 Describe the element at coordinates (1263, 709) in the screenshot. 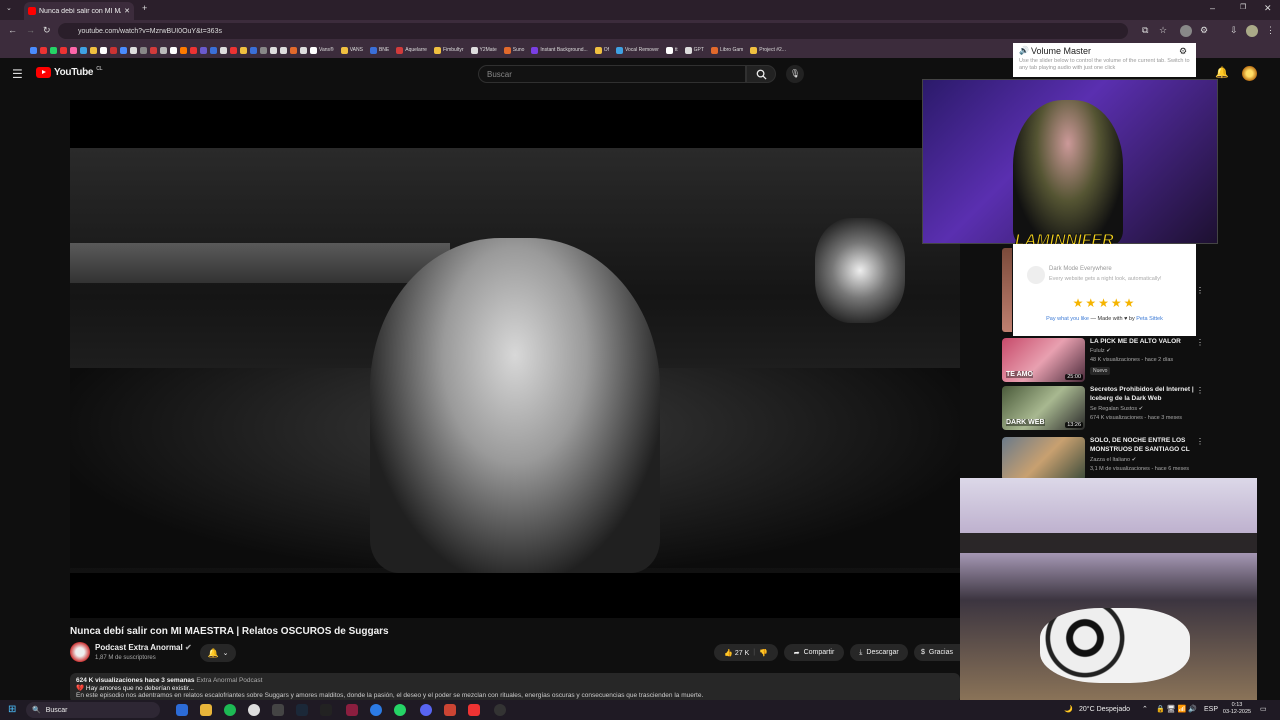

I see `notifications-icon: ▭` at that location.